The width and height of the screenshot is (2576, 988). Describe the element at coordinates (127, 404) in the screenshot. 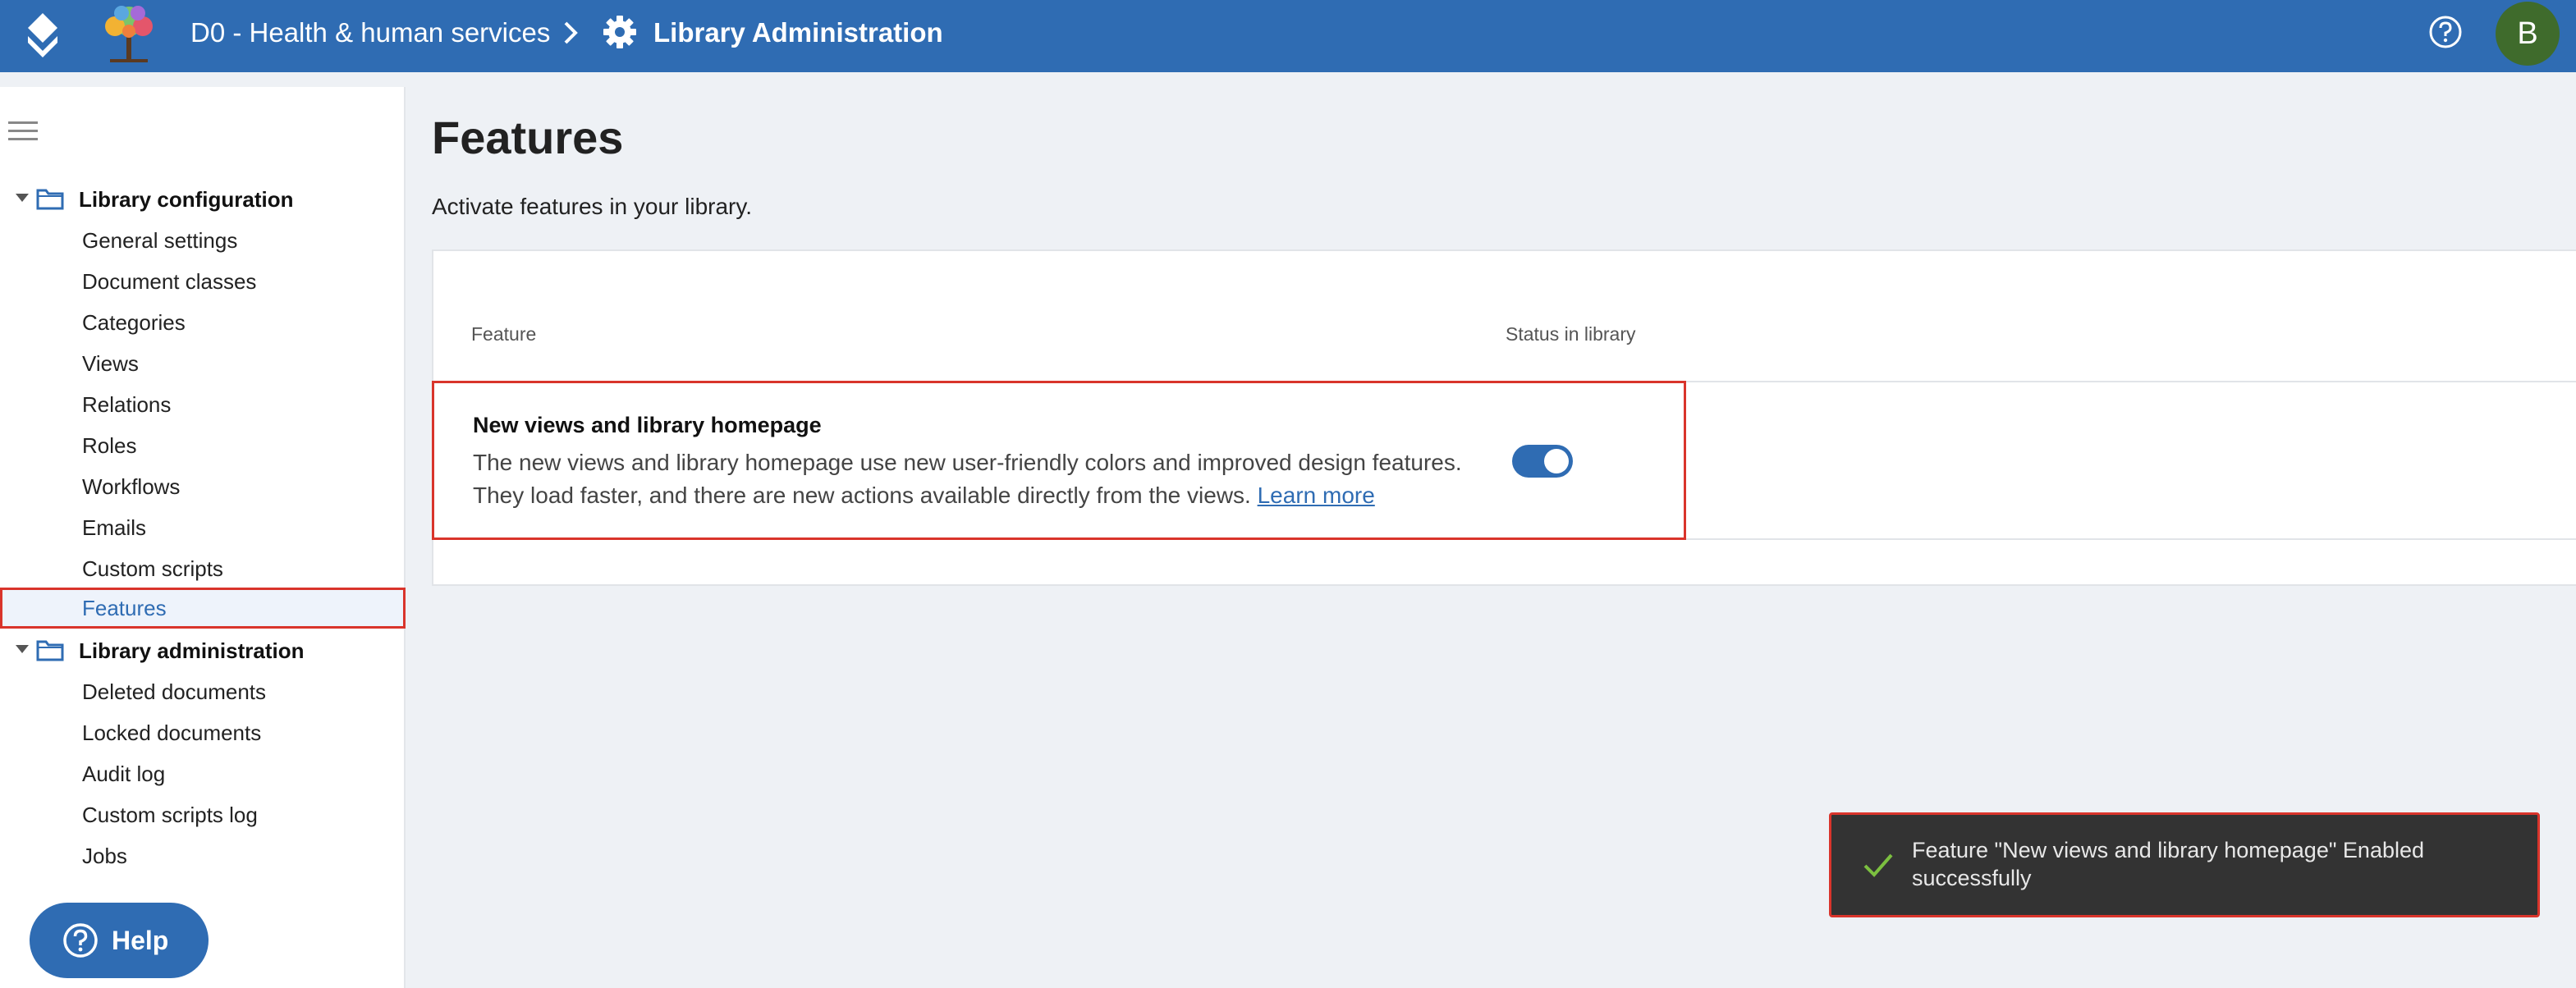

I see `sidebar-item-label: Relations` at that location.